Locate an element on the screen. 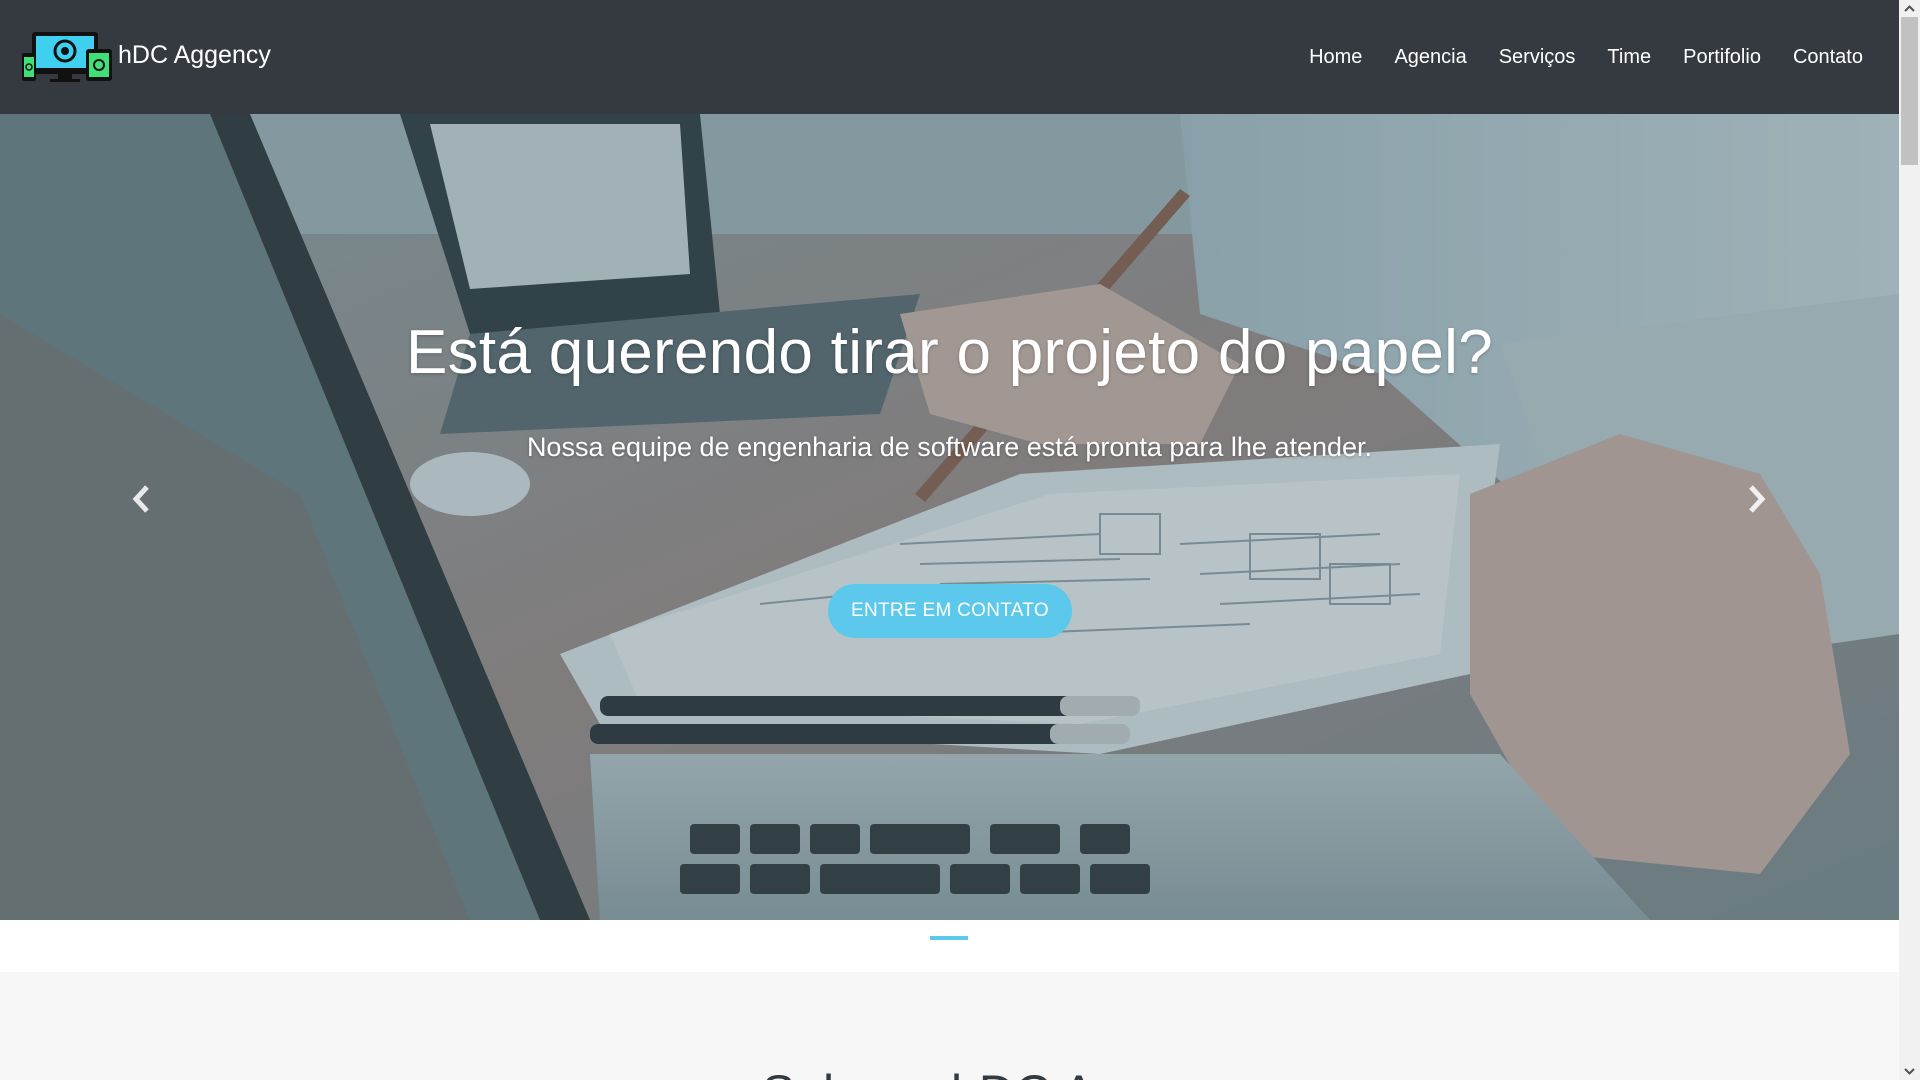 This screenshot has width=1920, height=1080. chevron-left-icon is located at coordinates (140, 499).